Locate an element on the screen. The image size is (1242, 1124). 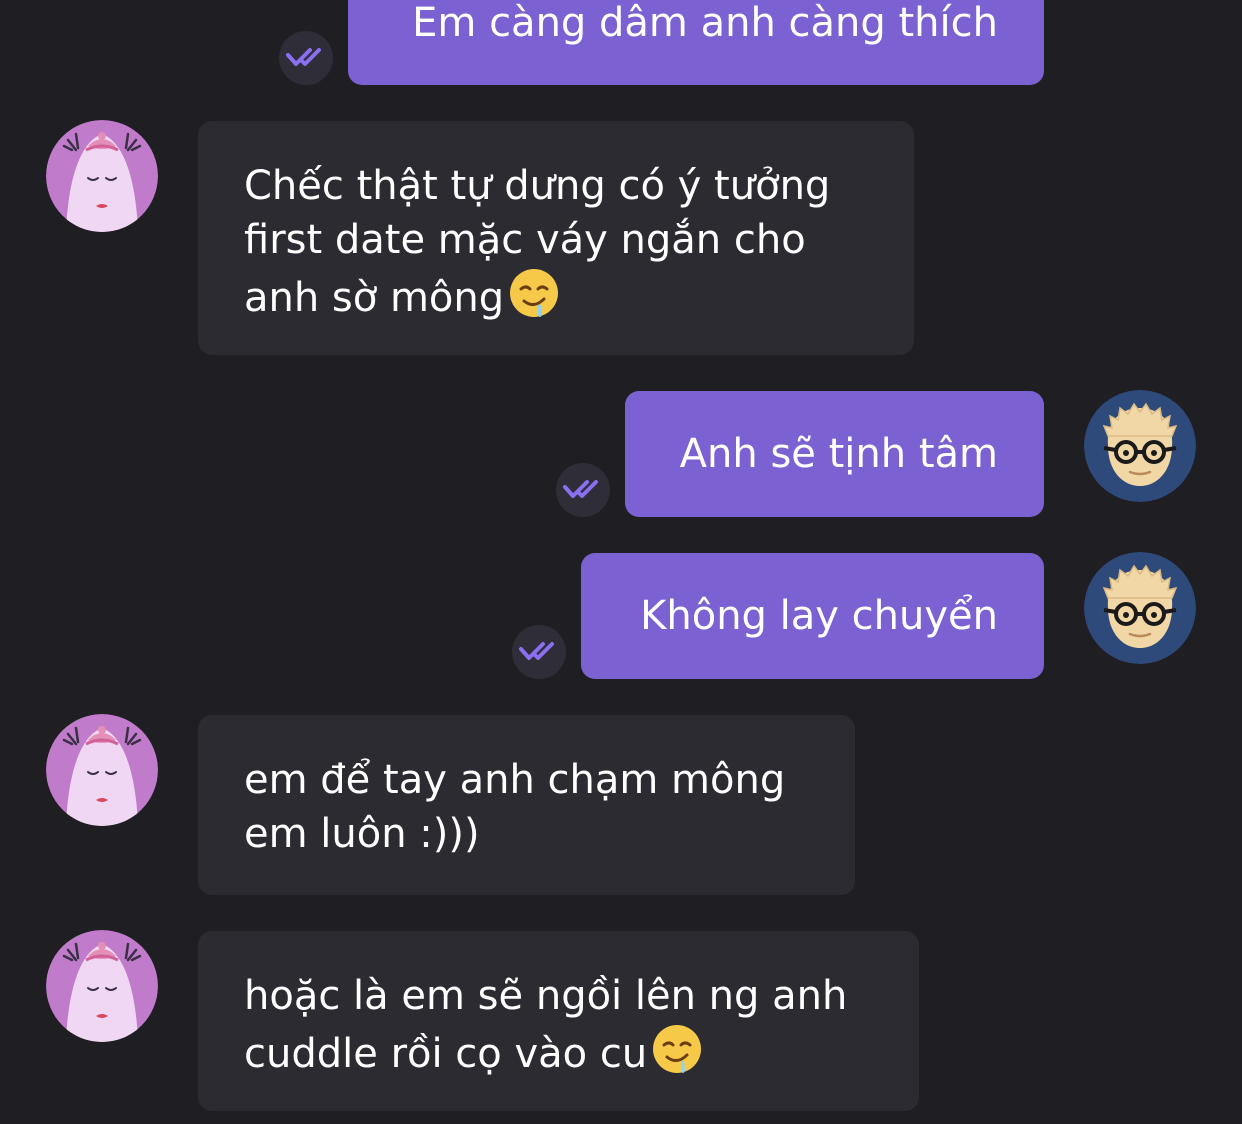
incoming-message-bubble: em để tay anh chạm mông em luôn :))) is located at coordinates (526, 805).